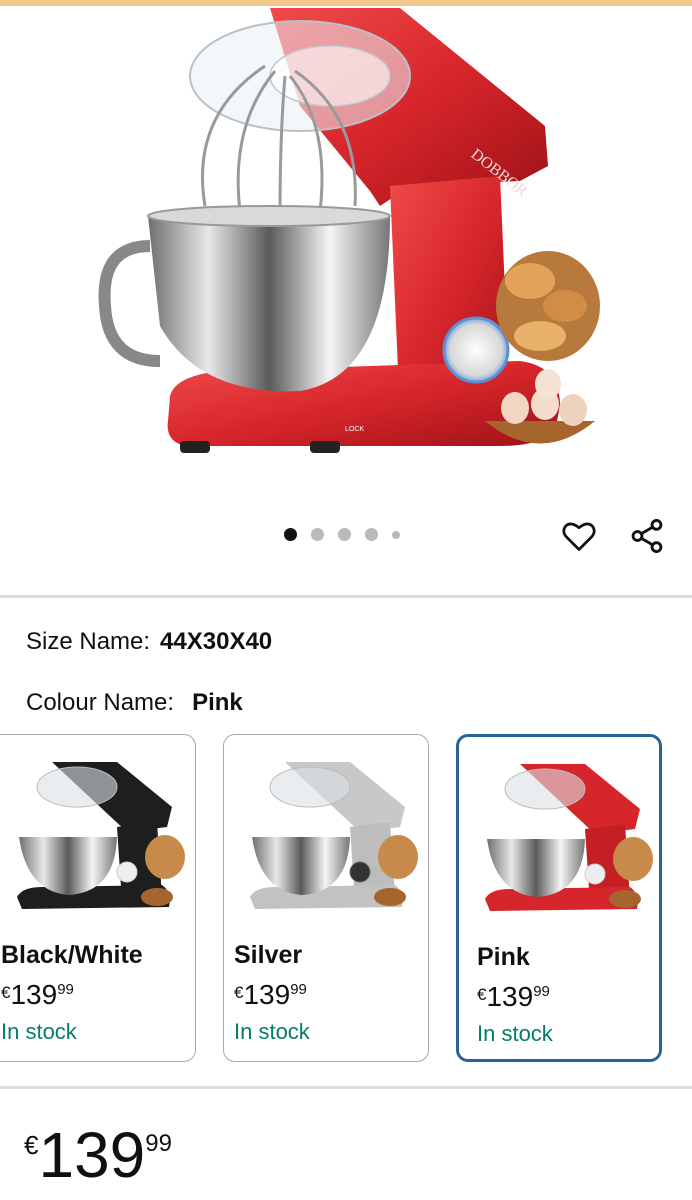 The height and width of the screenshot is (1200, 692). Describe the element at coordinates (647, 536) in the screenshot. I see `share-icon` at that location.